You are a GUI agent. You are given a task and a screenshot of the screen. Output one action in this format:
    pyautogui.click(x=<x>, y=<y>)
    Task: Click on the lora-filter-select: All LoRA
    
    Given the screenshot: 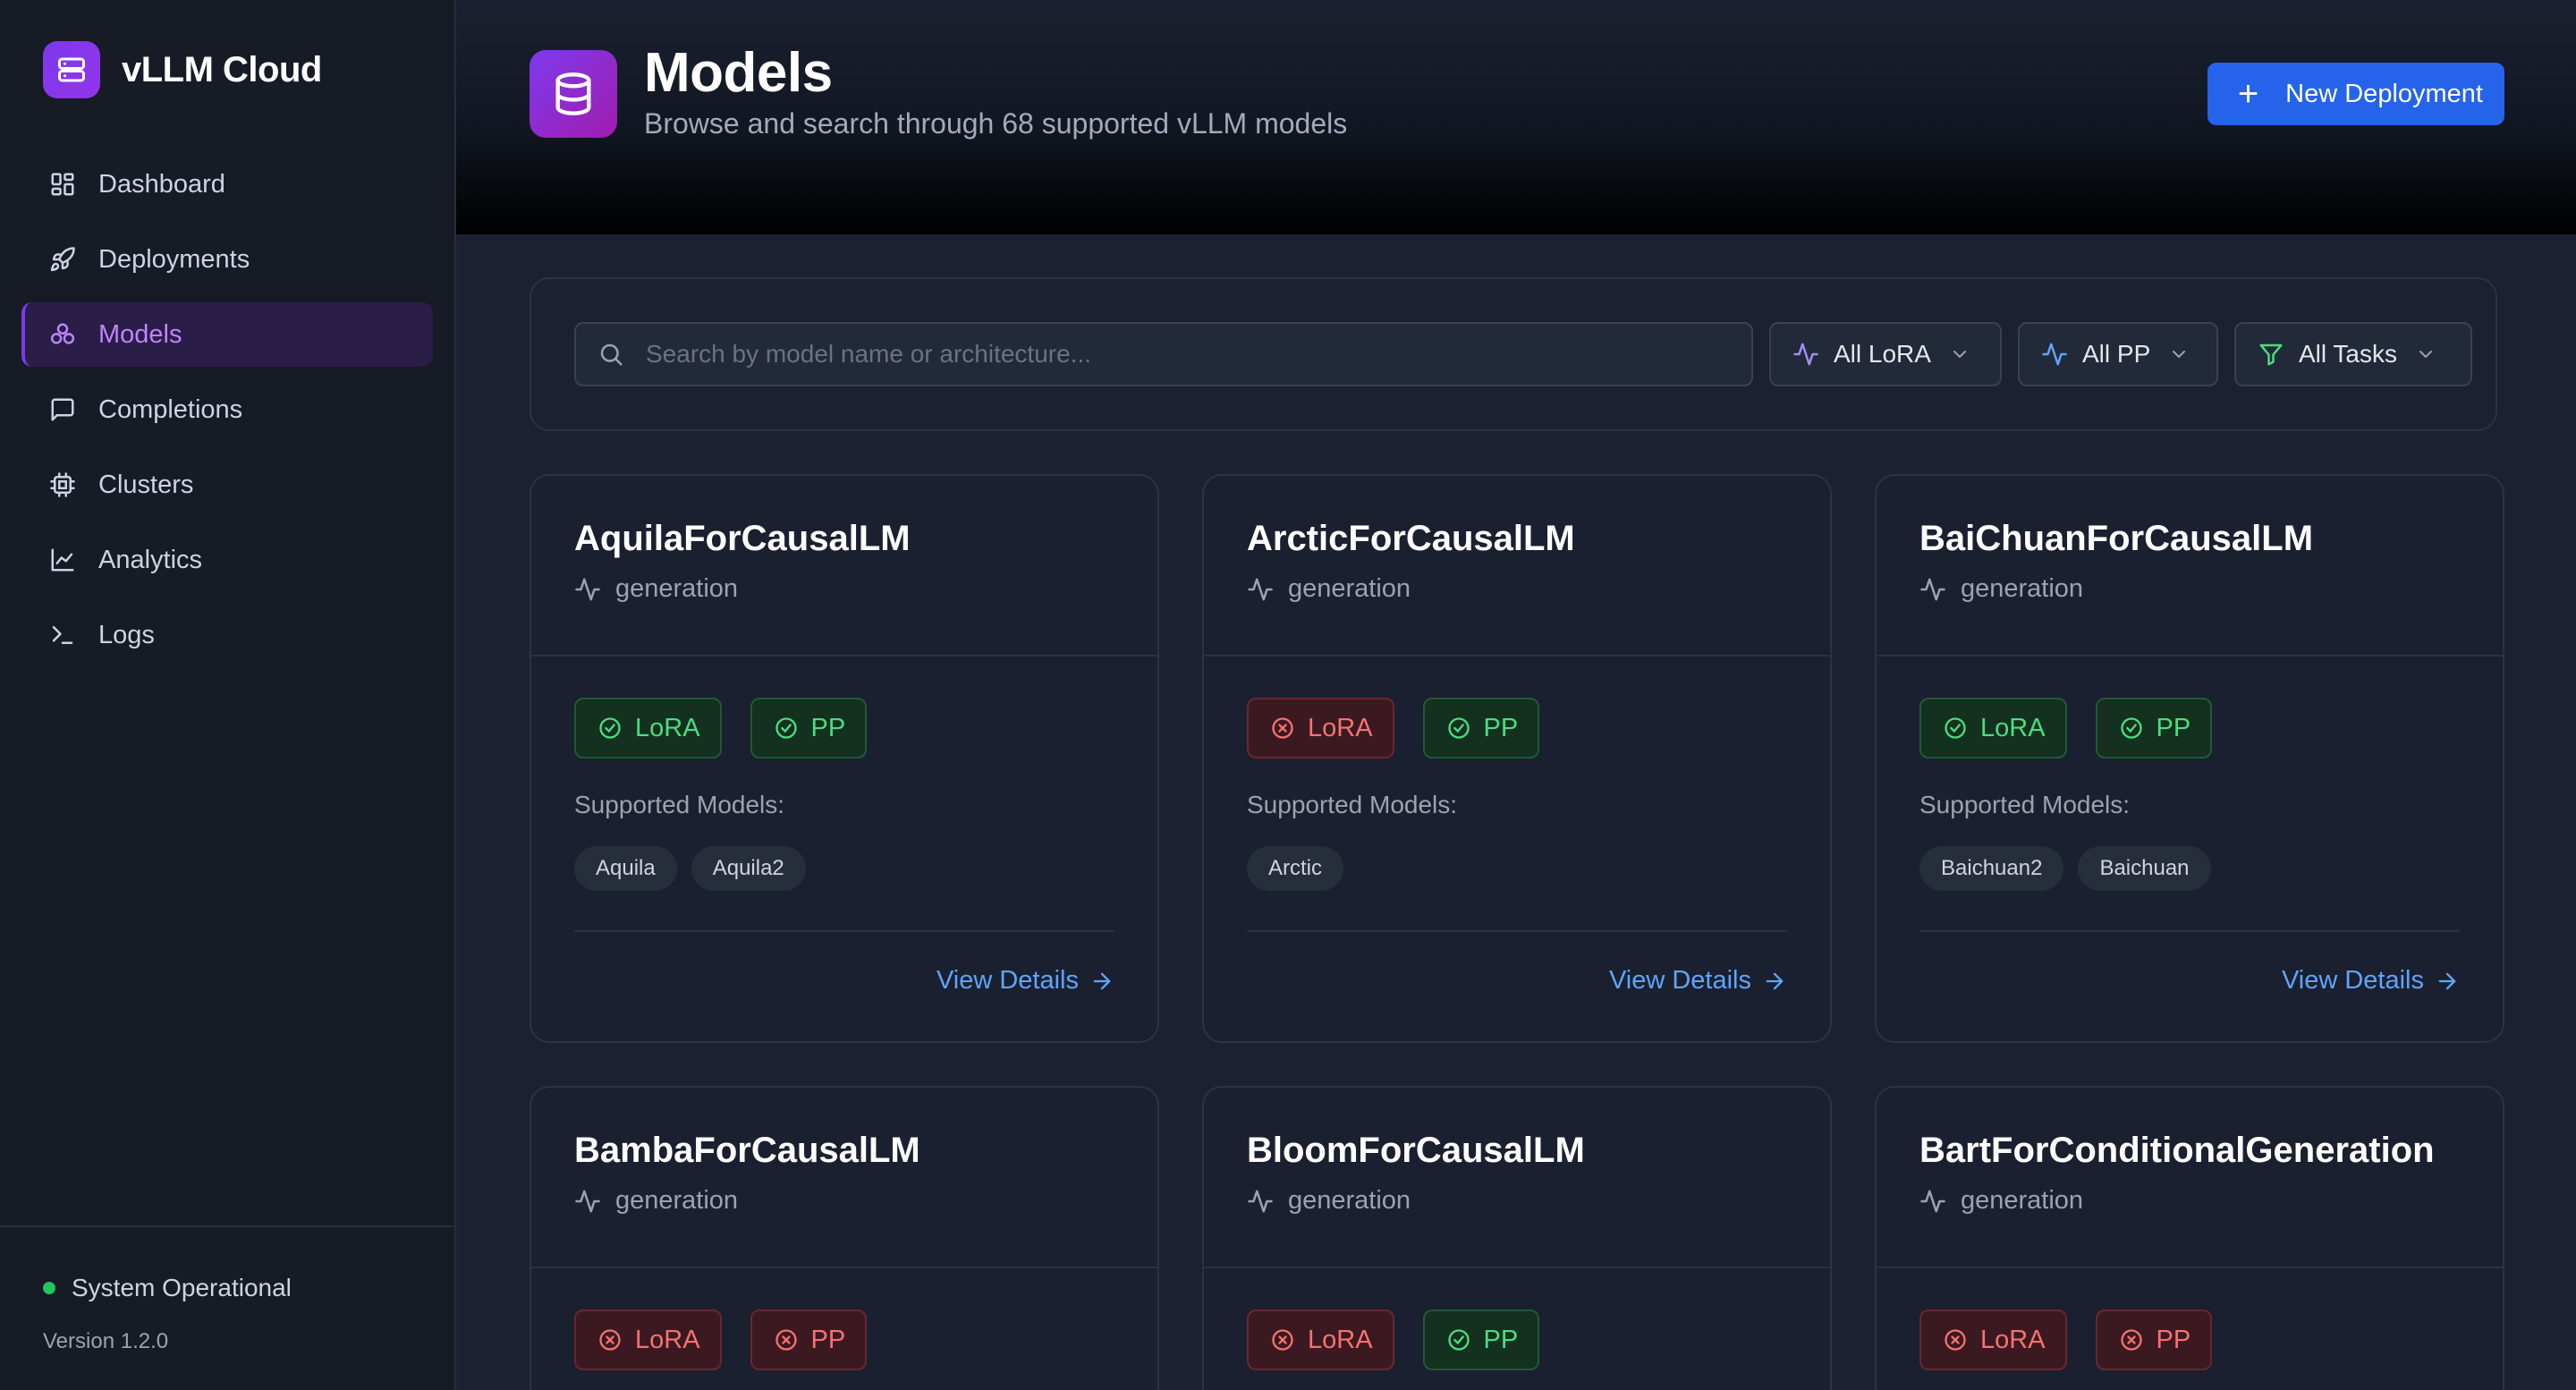 What is the action you would take?
    pyautogui.click(x=1885, y=354)
    